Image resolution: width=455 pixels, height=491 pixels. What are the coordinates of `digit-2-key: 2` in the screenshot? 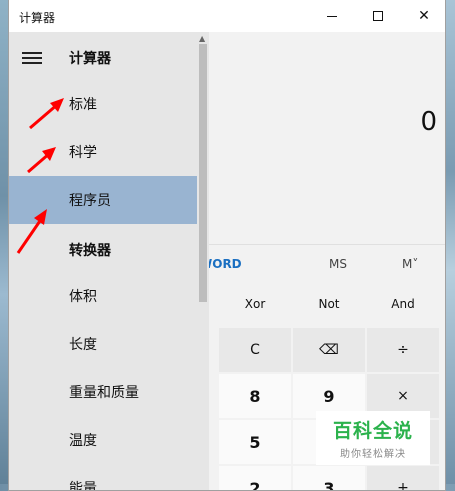 It's located at (255, 478).